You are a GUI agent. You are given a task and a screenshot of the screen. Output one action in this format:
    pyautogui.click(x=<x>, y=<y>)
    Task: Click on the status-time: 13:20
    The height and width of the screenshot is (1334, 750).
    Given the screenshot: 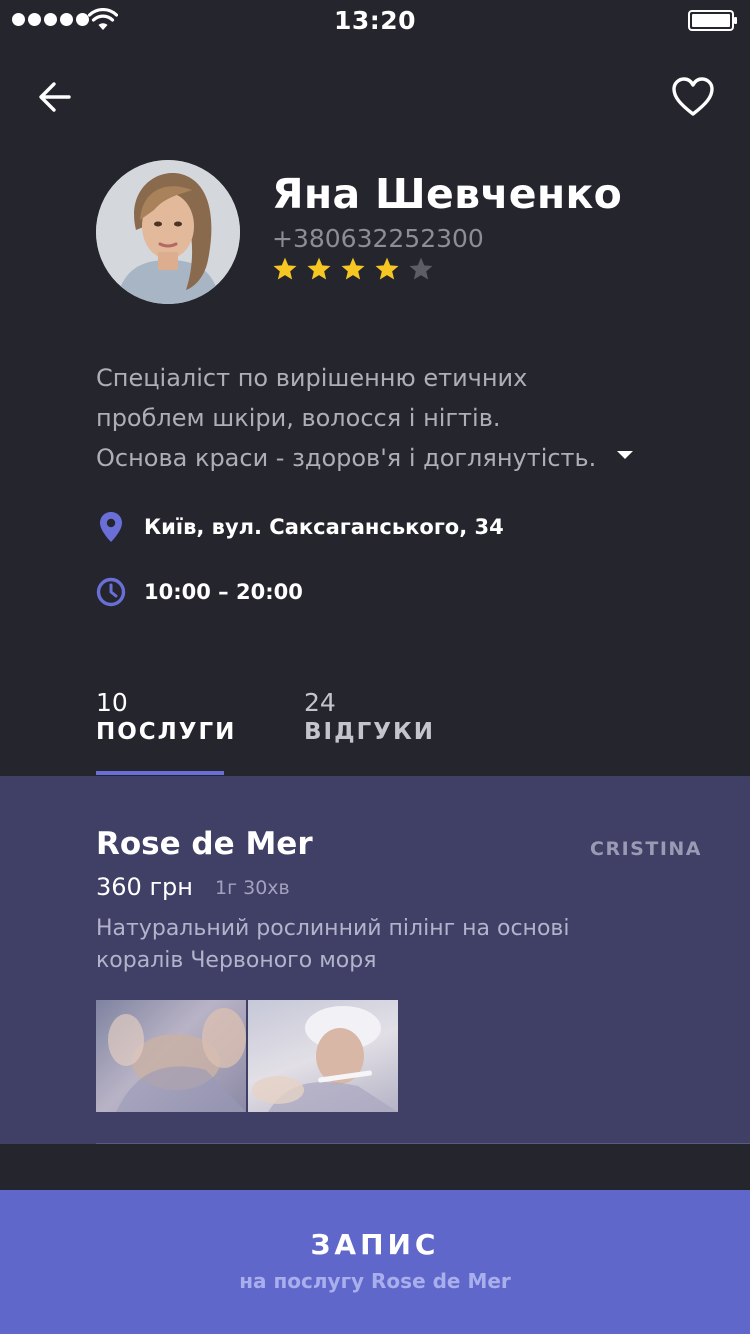 What is the action you would take?
    pyautogui.click(x=375, y=20)
    